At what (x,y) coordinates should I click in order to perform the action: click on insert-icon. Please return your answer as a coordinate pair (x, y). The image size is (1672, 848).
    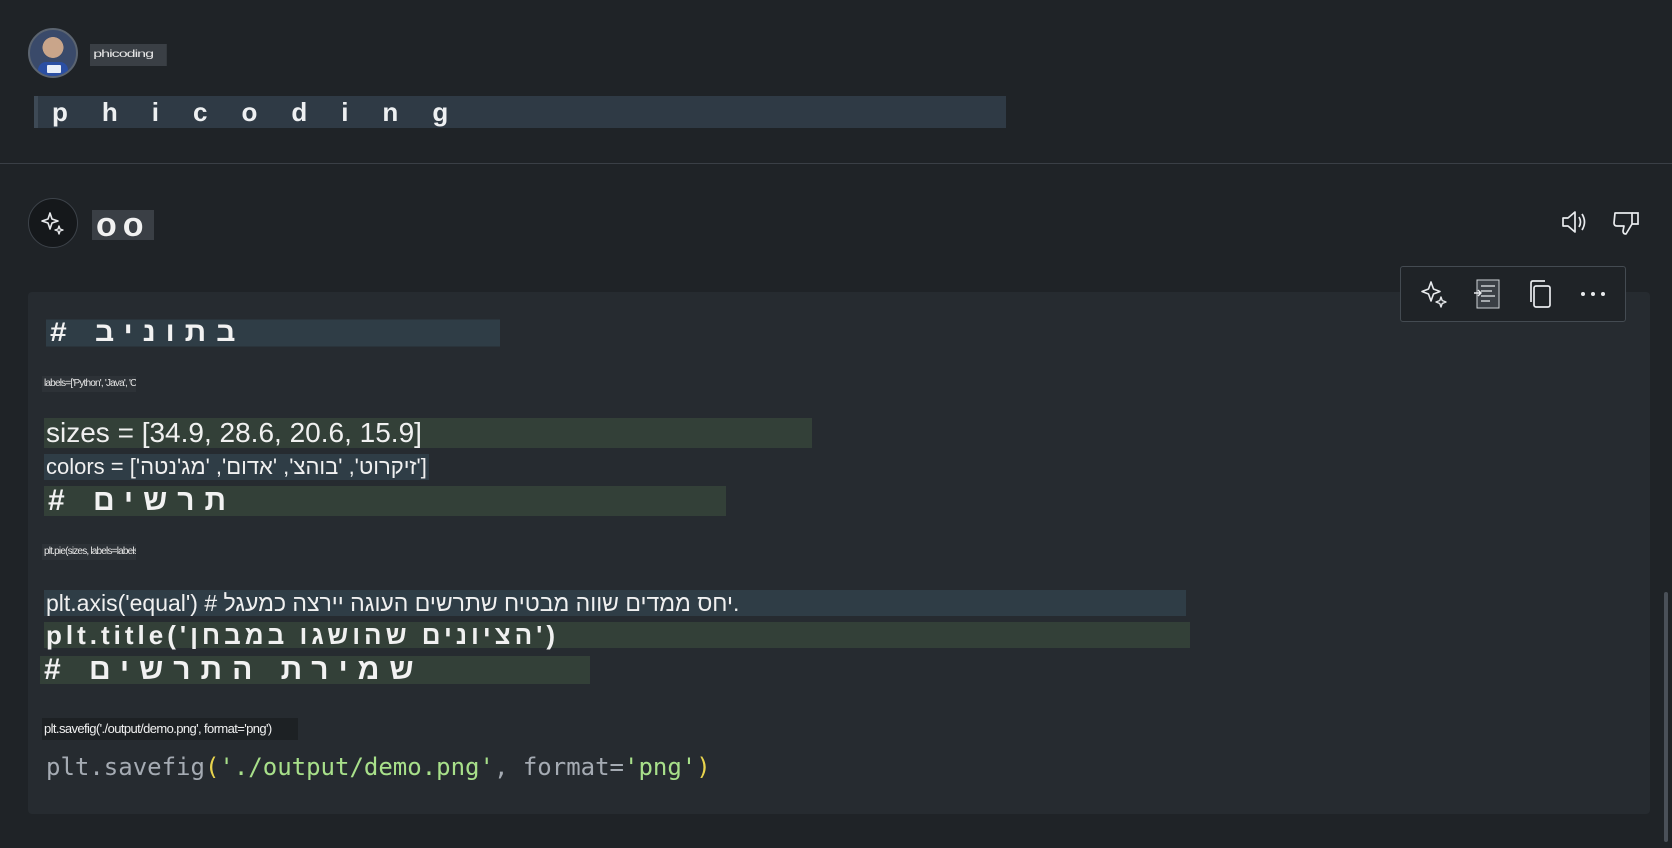
    Looking at the image, I should click on (1487, 294).